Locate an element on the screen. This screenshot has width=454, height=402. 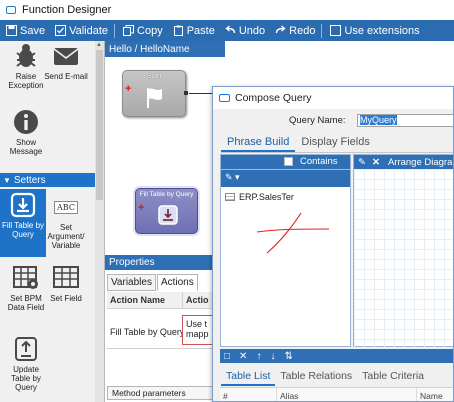
properties-title: Properties is located at coordinates (132, 262).